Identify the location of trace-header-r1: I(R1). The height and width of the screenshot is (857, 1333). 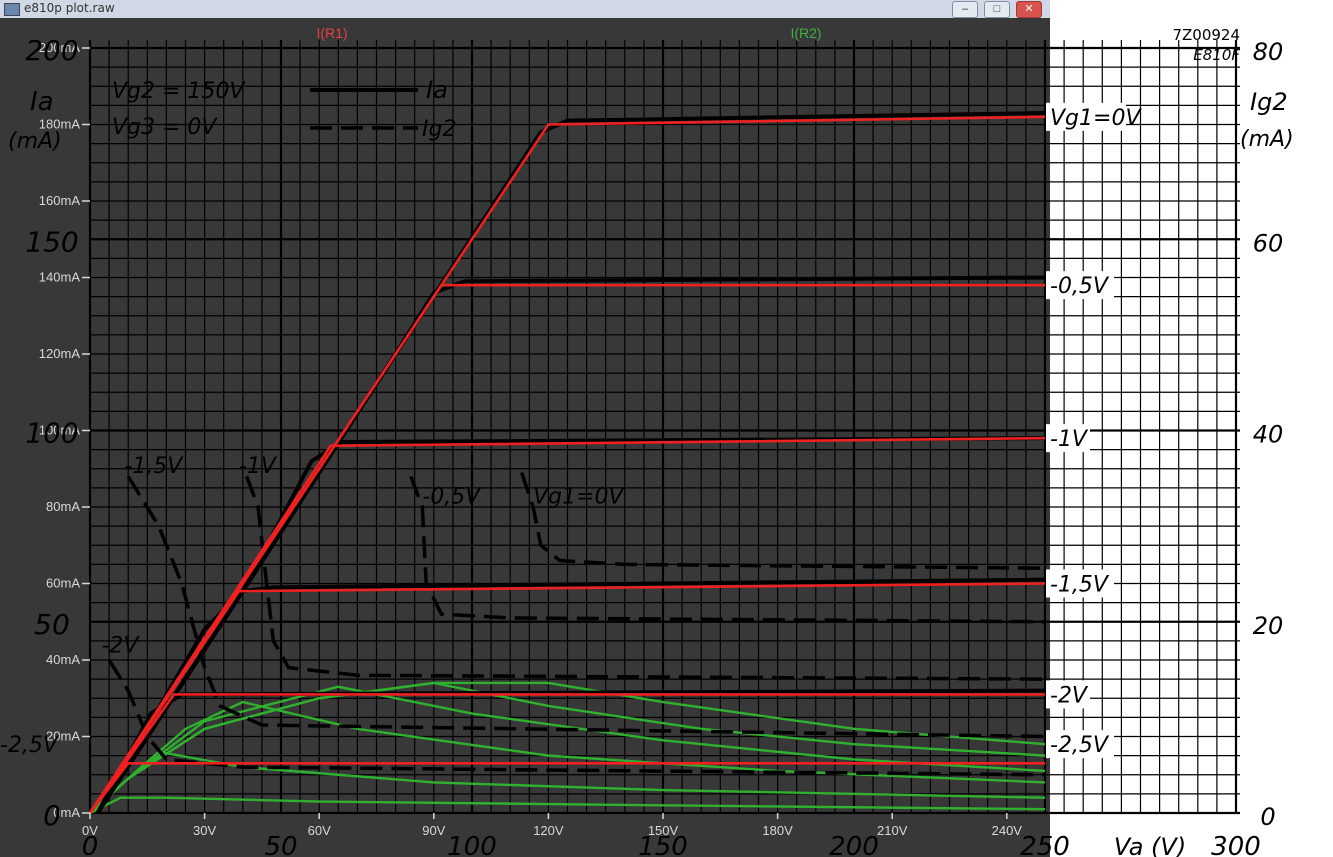
(331, 33).